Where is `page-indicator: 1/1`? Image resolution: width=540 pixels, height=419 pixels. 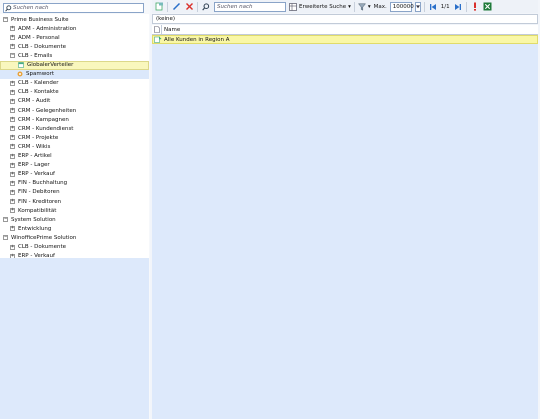
page-indicator: 1/1 is located at coordinates (445, 6).